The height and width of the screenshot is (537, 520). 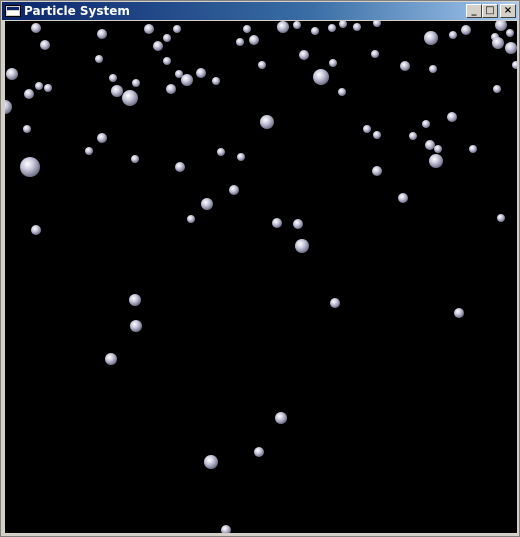 I want to click on minimize-button: _, so click(x=474, y=11).